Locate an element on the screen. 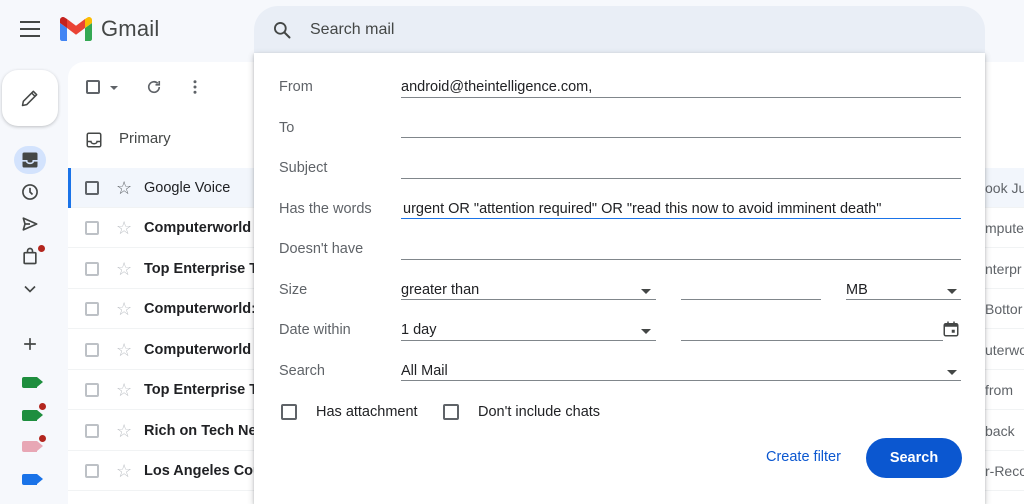 The width and height of the screenshot is (1024, 504). compose-button is located at coordinates (30, 98).